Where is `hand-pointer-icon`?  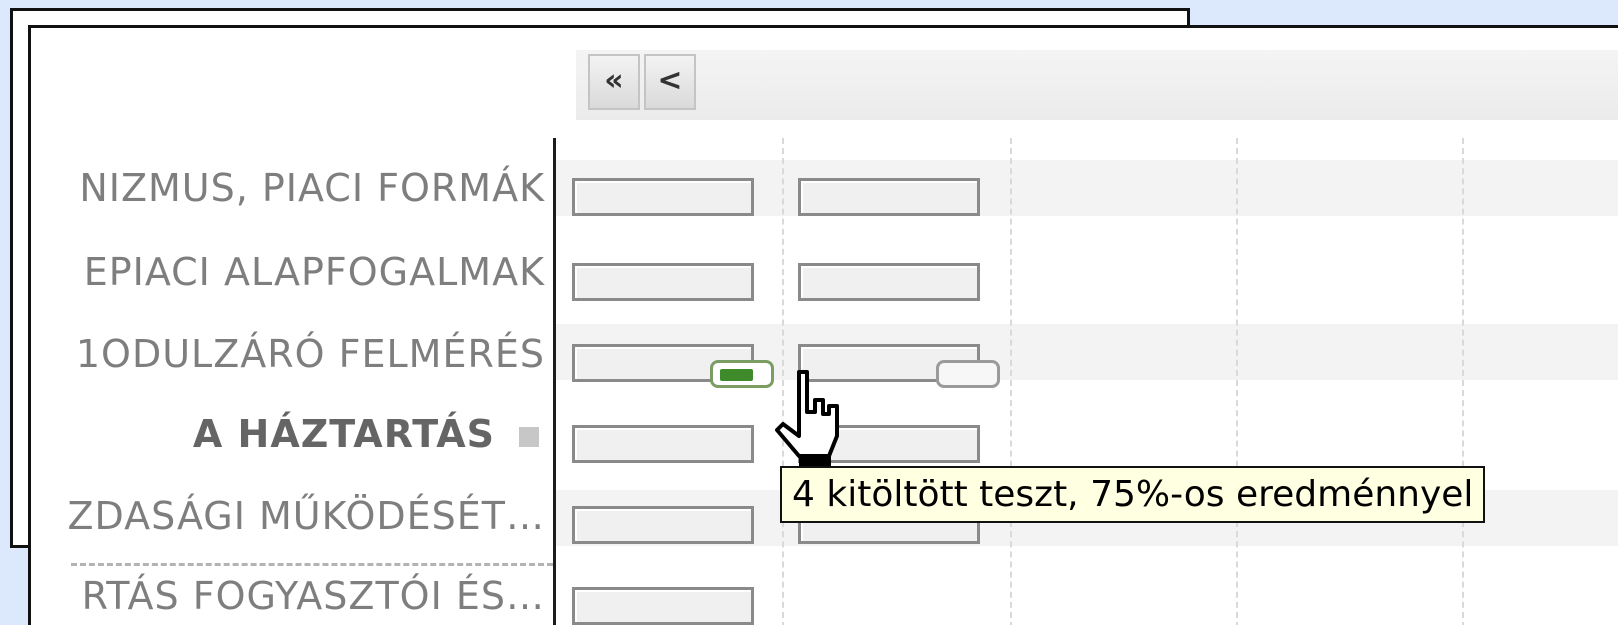
hand-pointer-icon is located at coordinates (807, 418).